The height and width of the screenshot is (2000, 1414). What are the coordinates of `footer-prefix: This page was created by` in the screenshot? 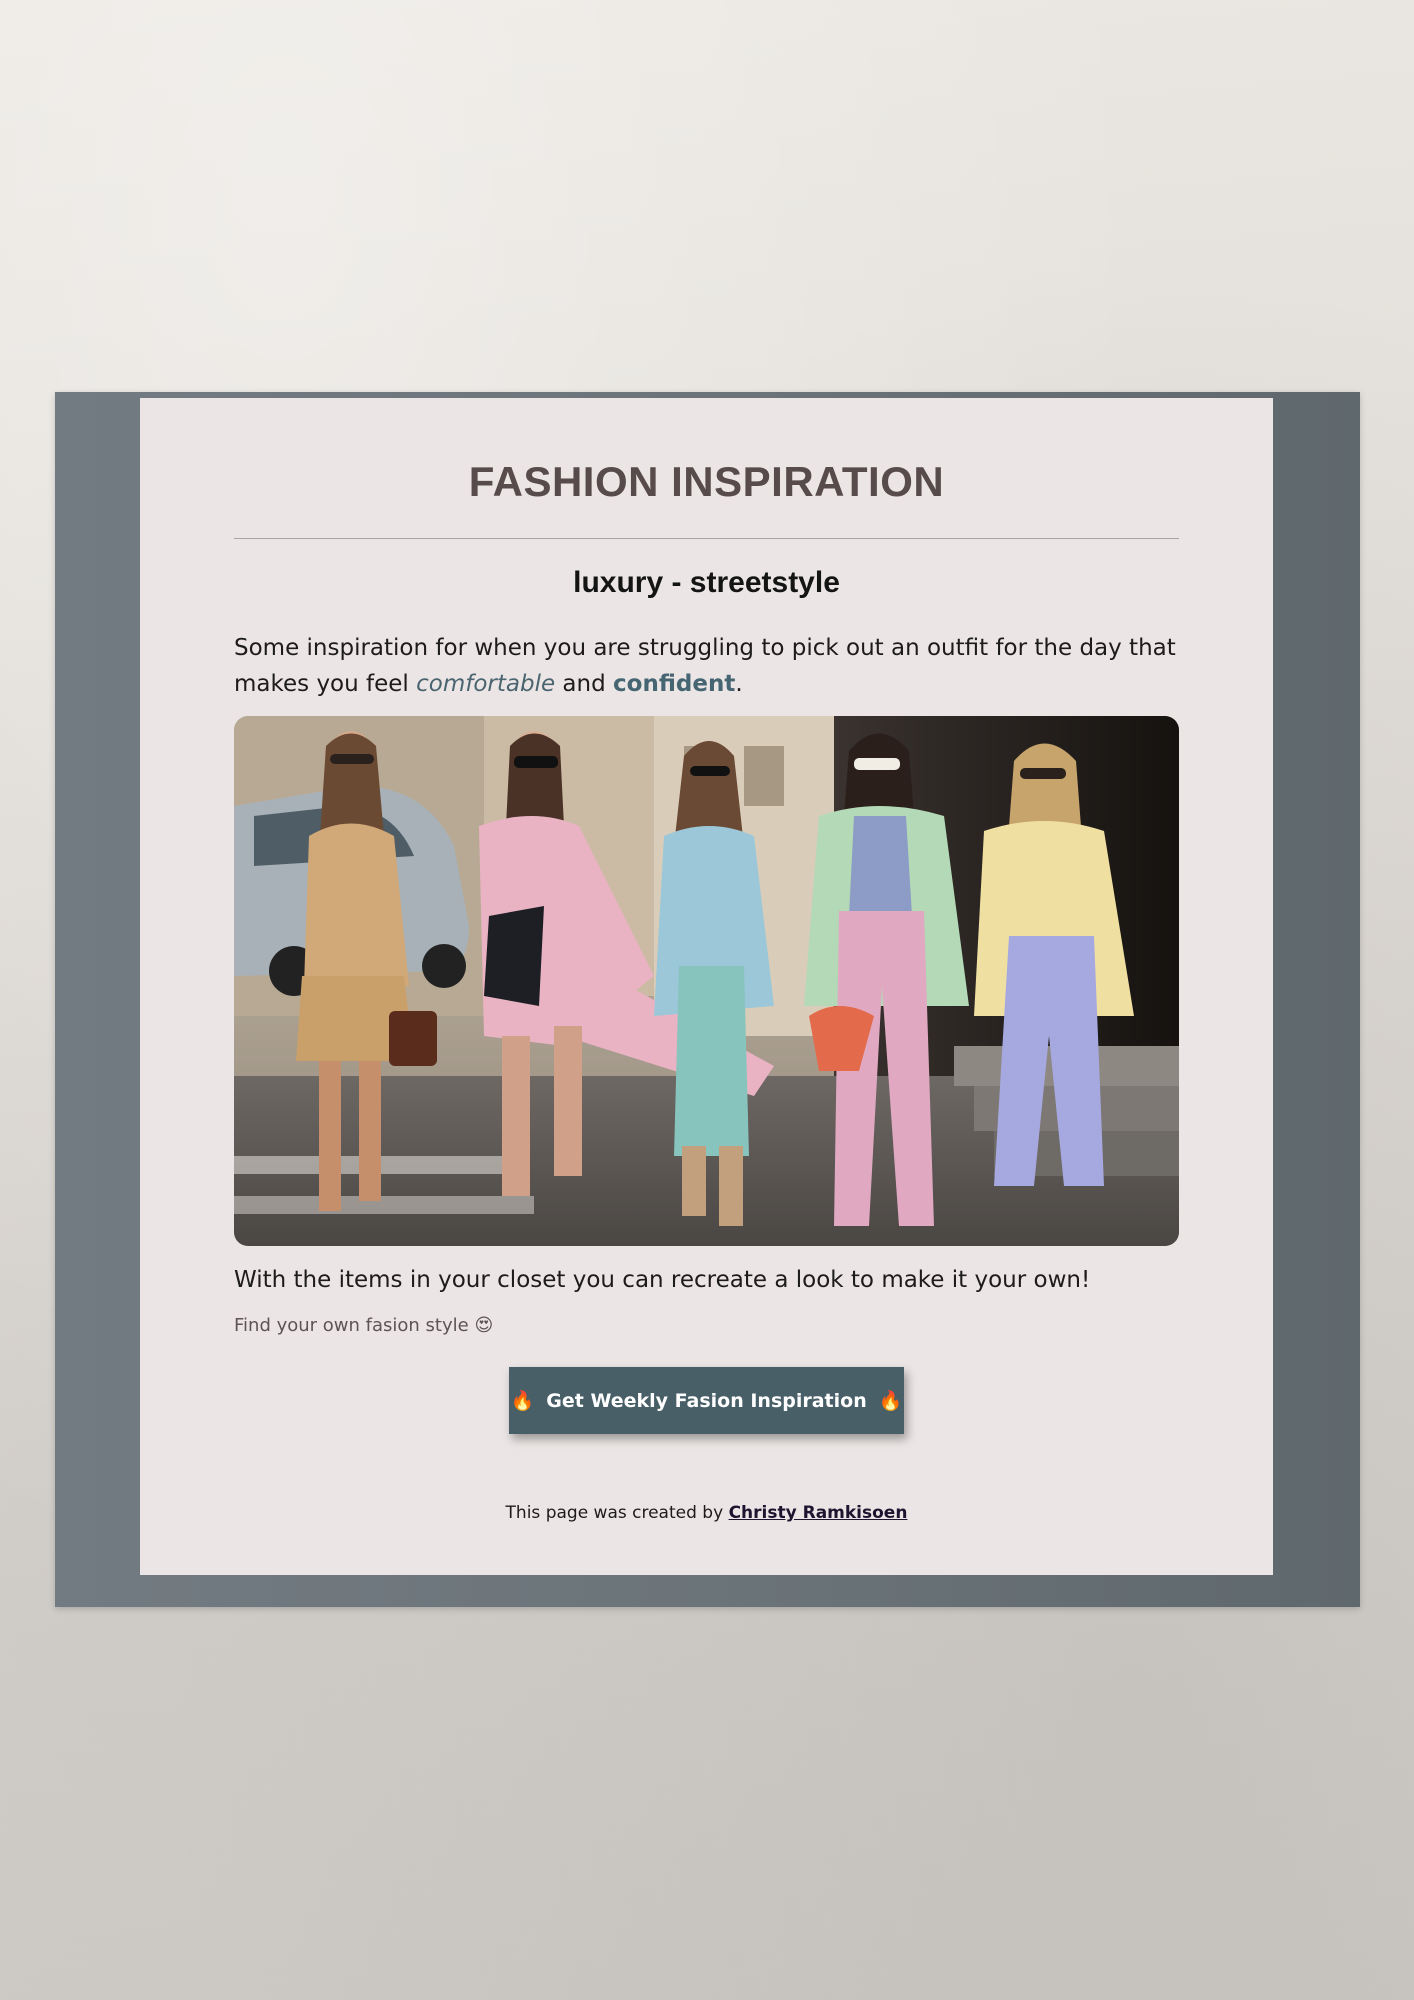 It's located at (617, 1513).